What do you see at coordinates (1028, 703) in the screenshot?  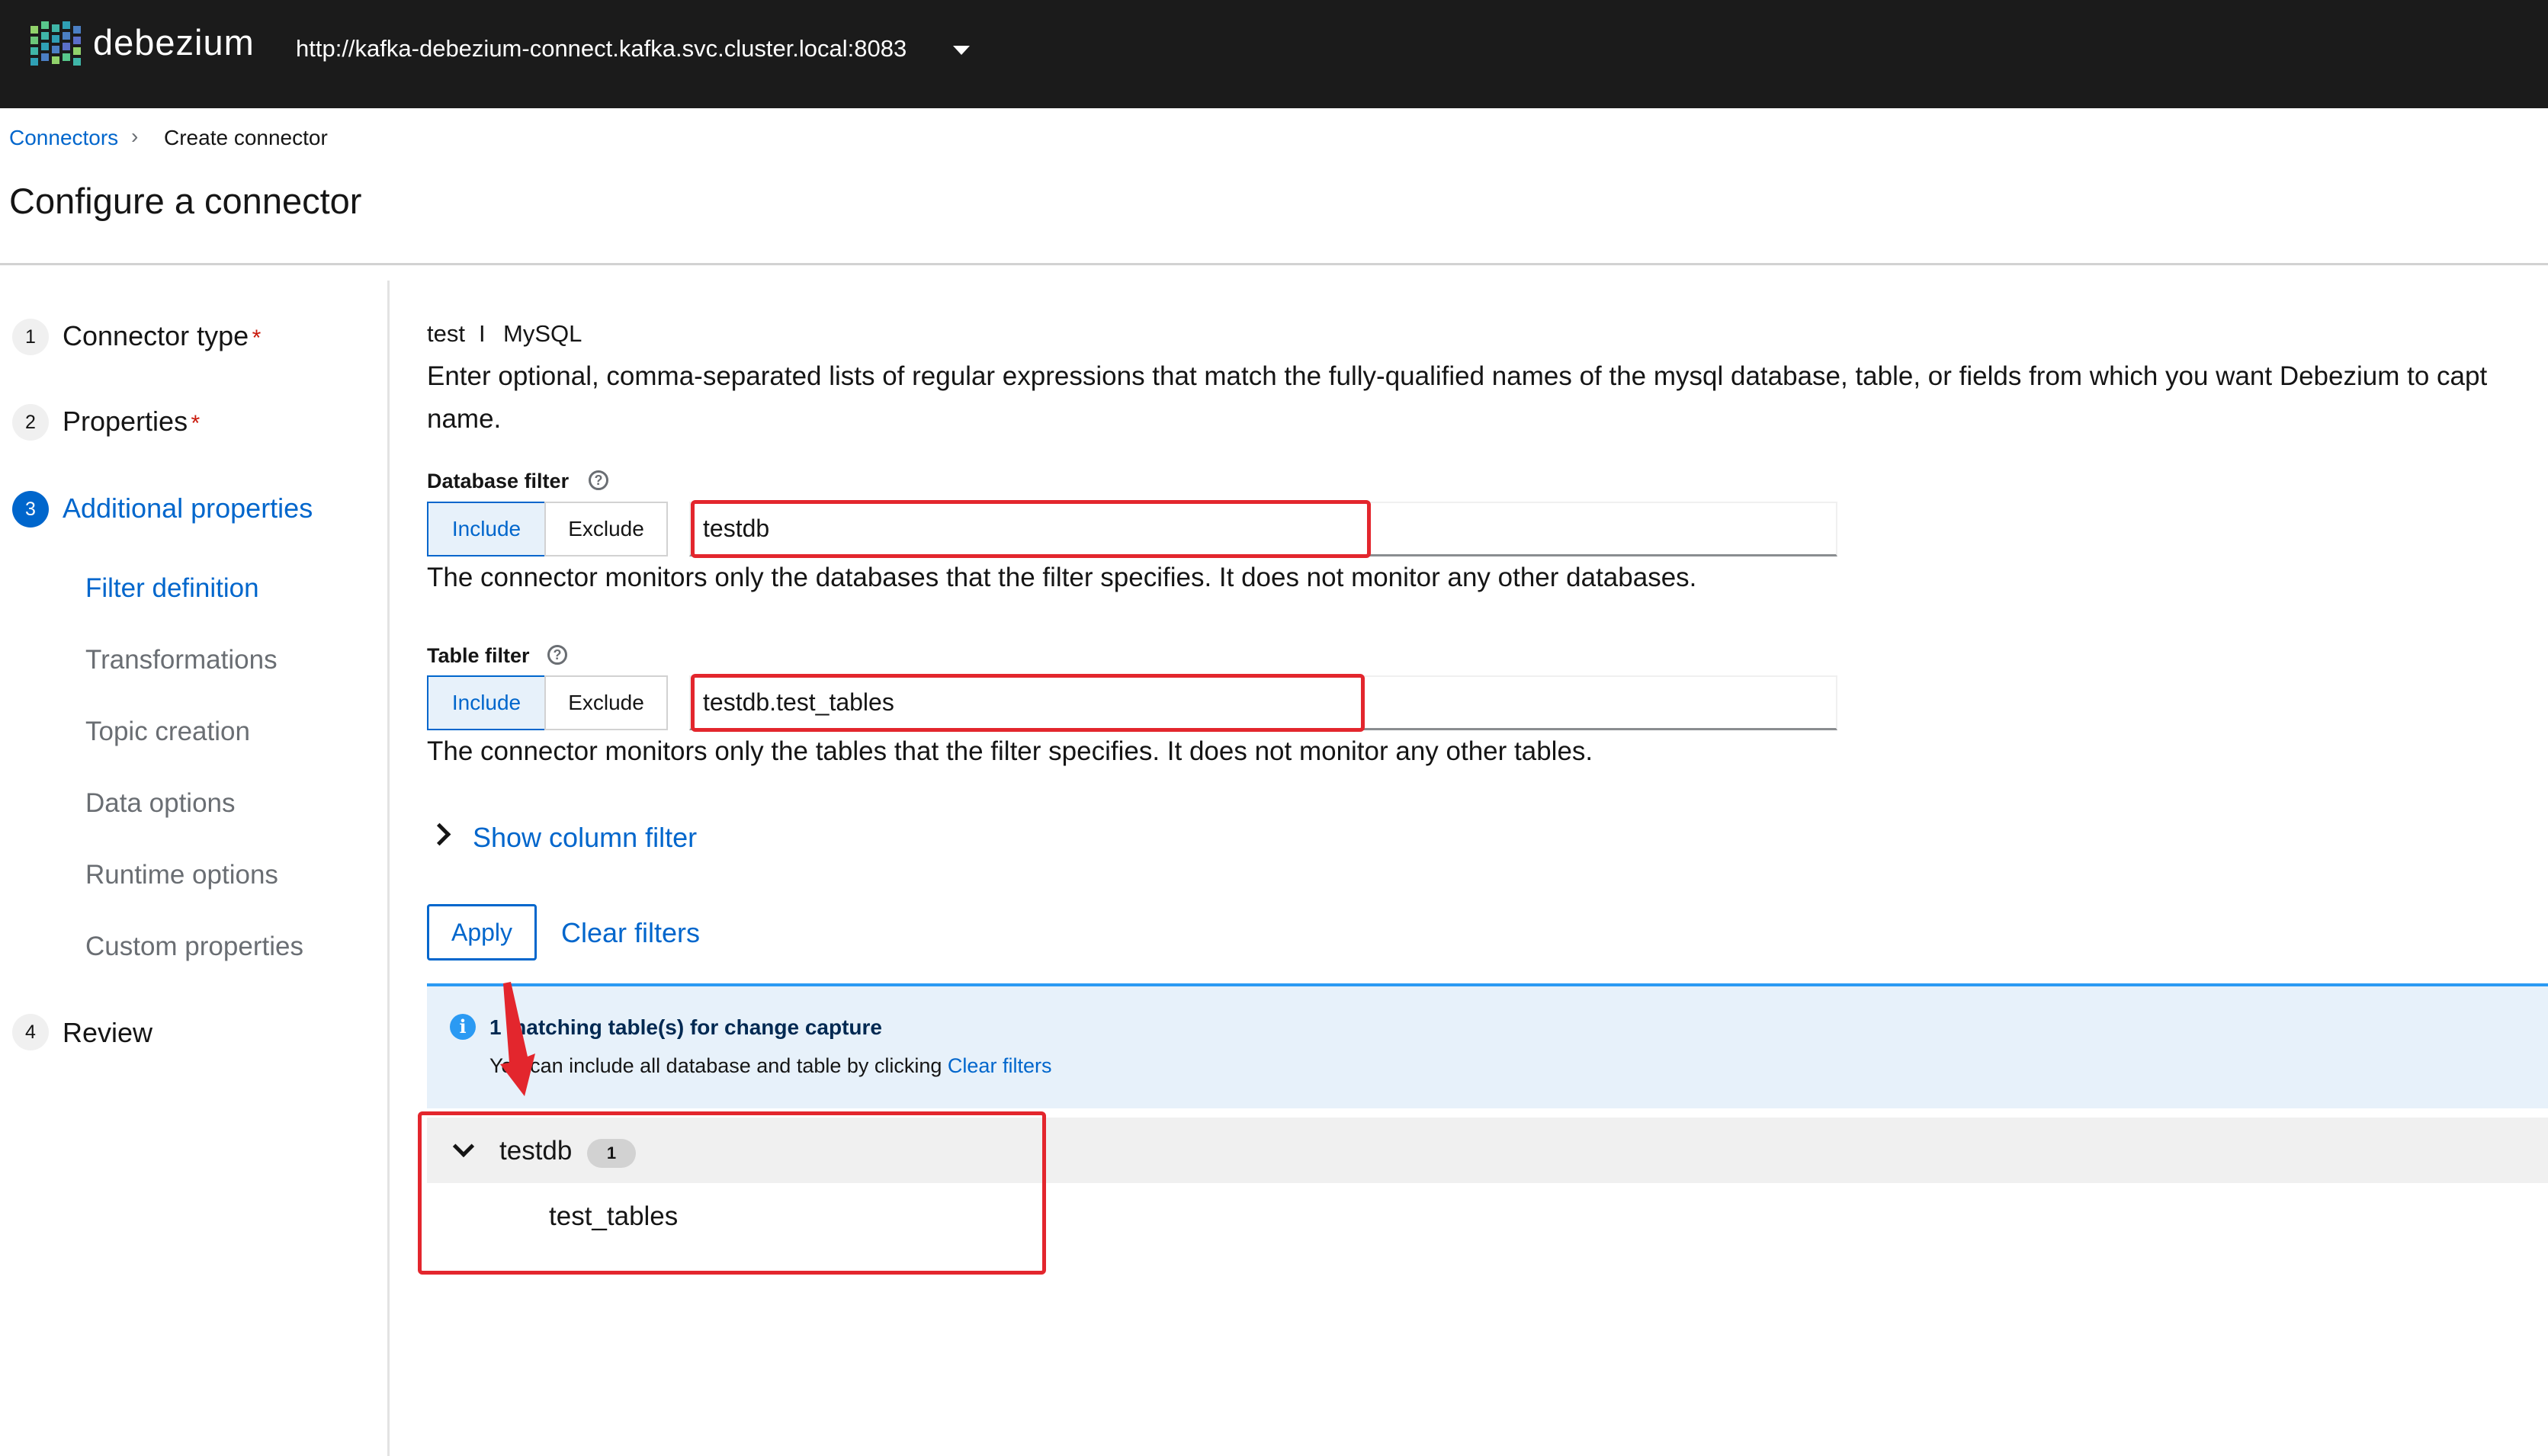 I see `annotation-highlight-table` at bounding box center [1028, 703].